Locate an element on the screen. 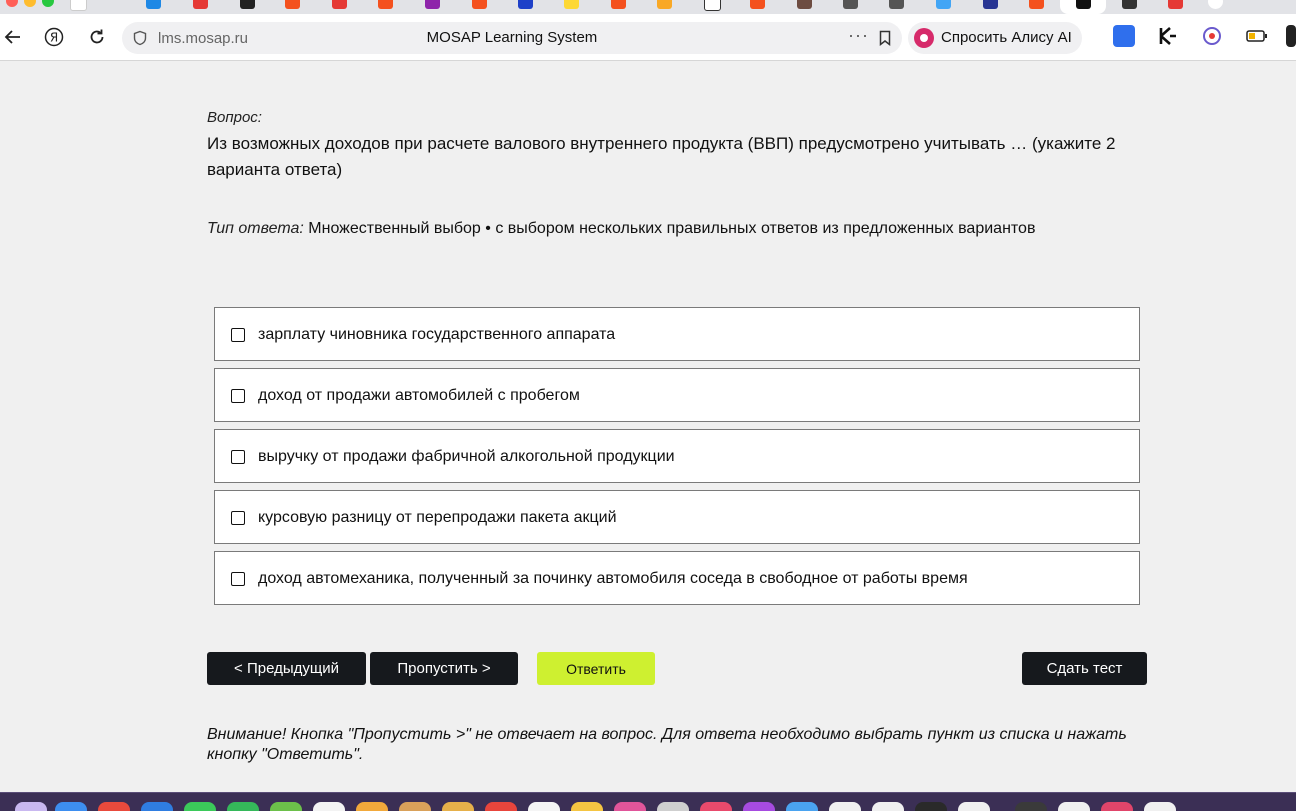  alice-icon is located at coordinates (924, 38).